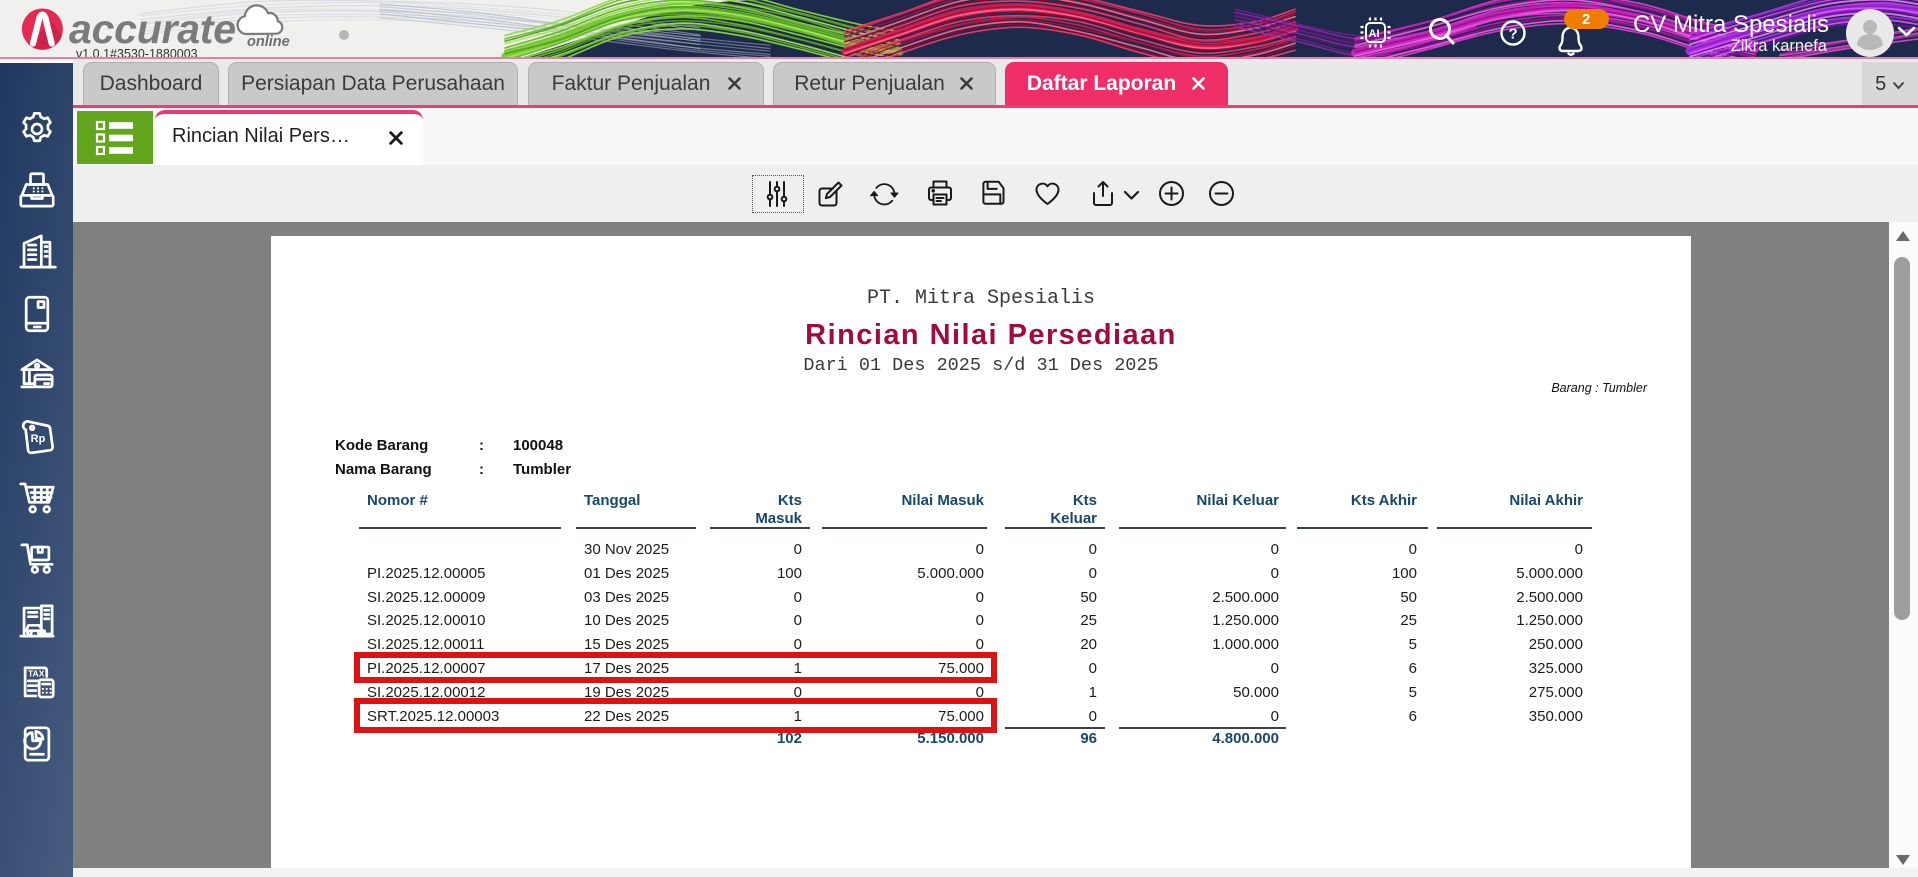  What do you see at coordinates (36, 673) in the screenshot?
I see `svg-text: TAX` at bounding box center [36, 673].